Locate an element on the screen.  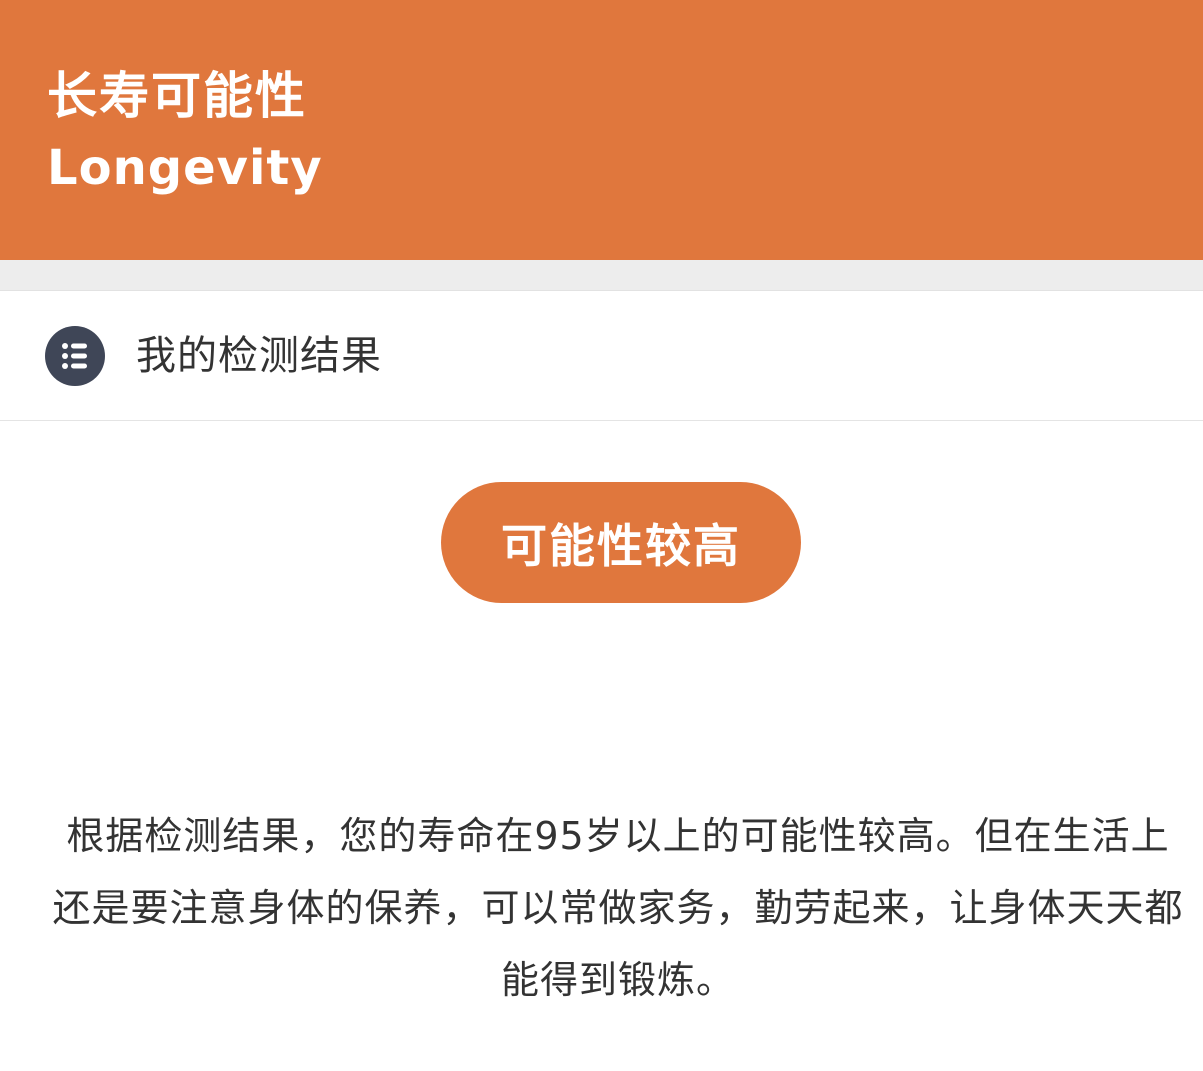
page-subtitle: Longevity is located at coordinates (185, 168).